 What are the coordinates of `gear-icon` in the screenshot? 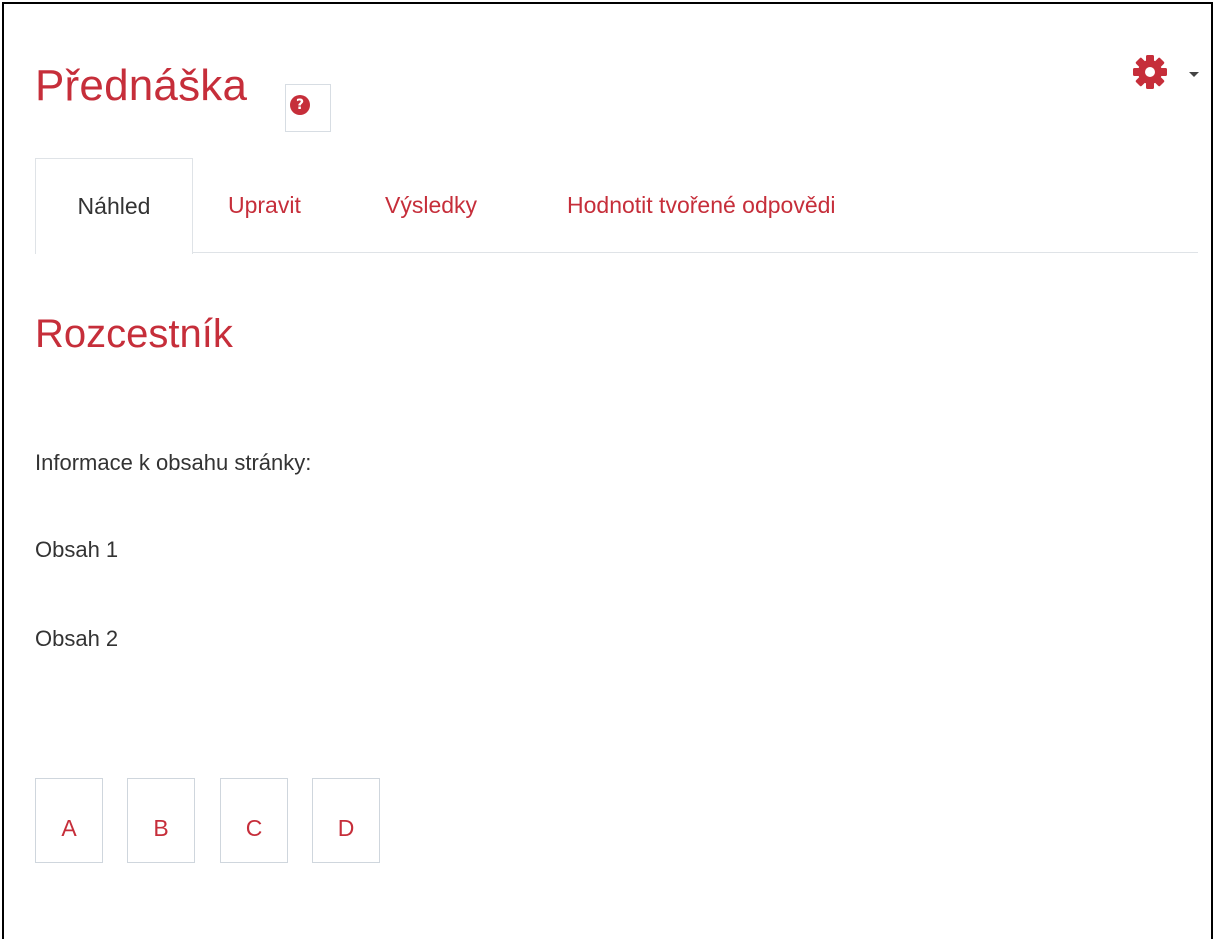 It's located at (1150, 72).